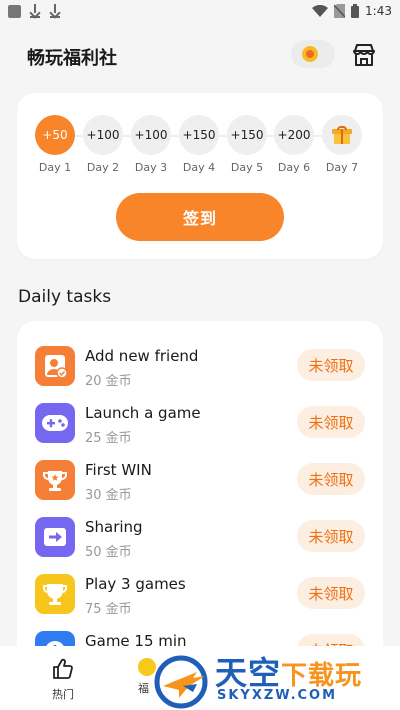  I want to click on task-add-friend: Add new friend 20 金币 未领取, so click(200, 368).